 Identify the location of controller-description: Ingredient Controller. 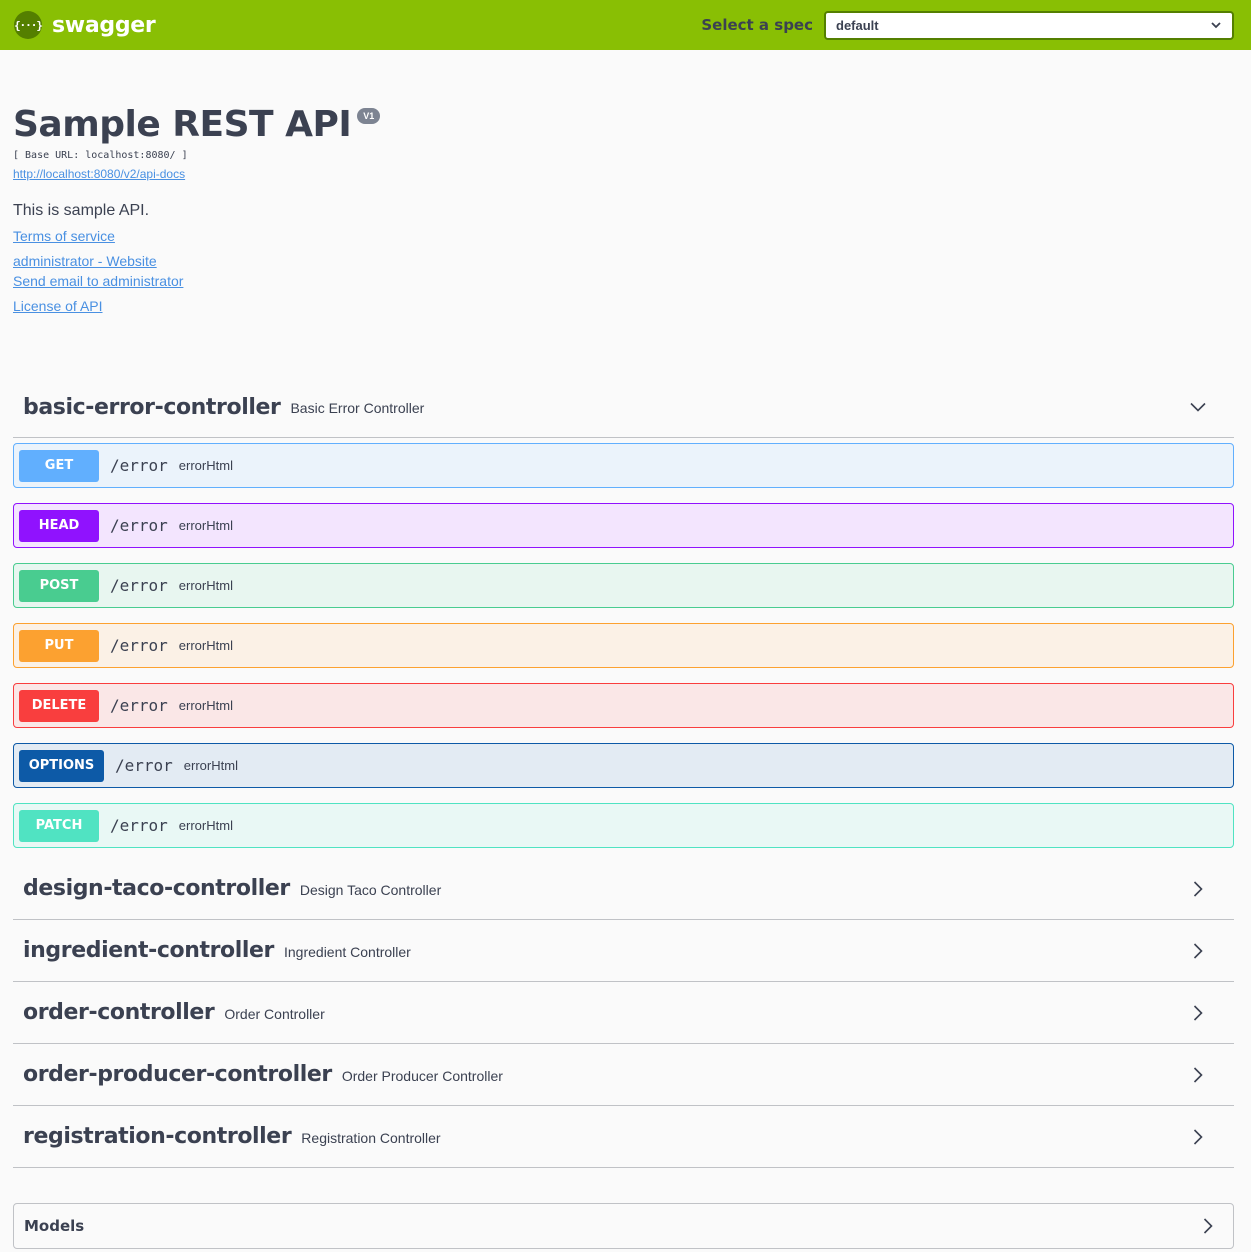
(347, 951).